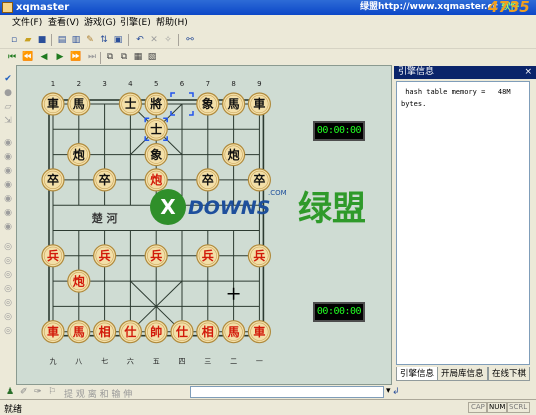  Describe the element at coordinates (8, 143) in the screenshot. I see `black-rook-icon: ◉` at that location.